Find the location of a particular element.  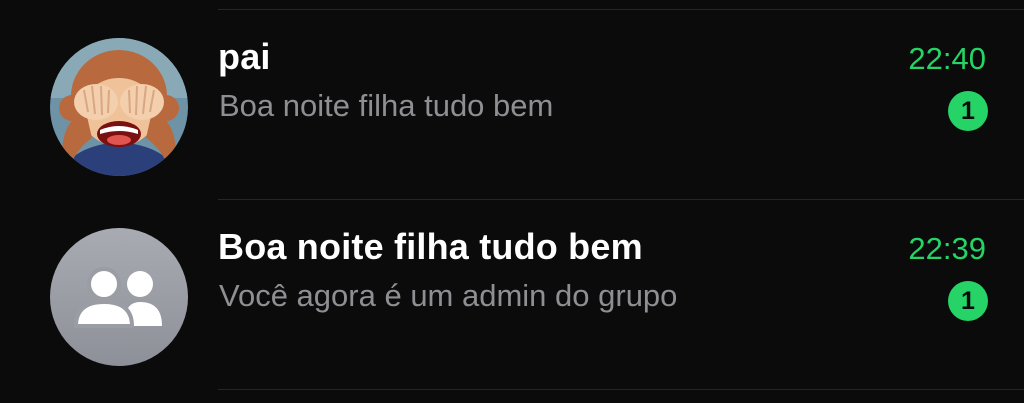

group-icon is located at coordinates (119, 297).